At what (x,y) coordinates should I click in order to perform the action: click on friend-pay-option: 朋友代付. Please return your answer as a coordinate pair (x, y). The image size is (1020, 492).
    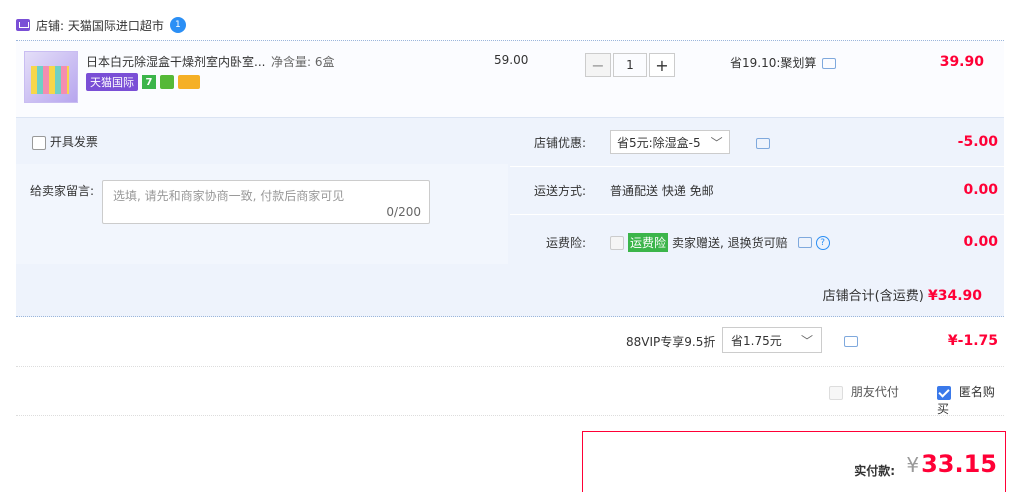
    Looking at the image, I should click on (864, 391).